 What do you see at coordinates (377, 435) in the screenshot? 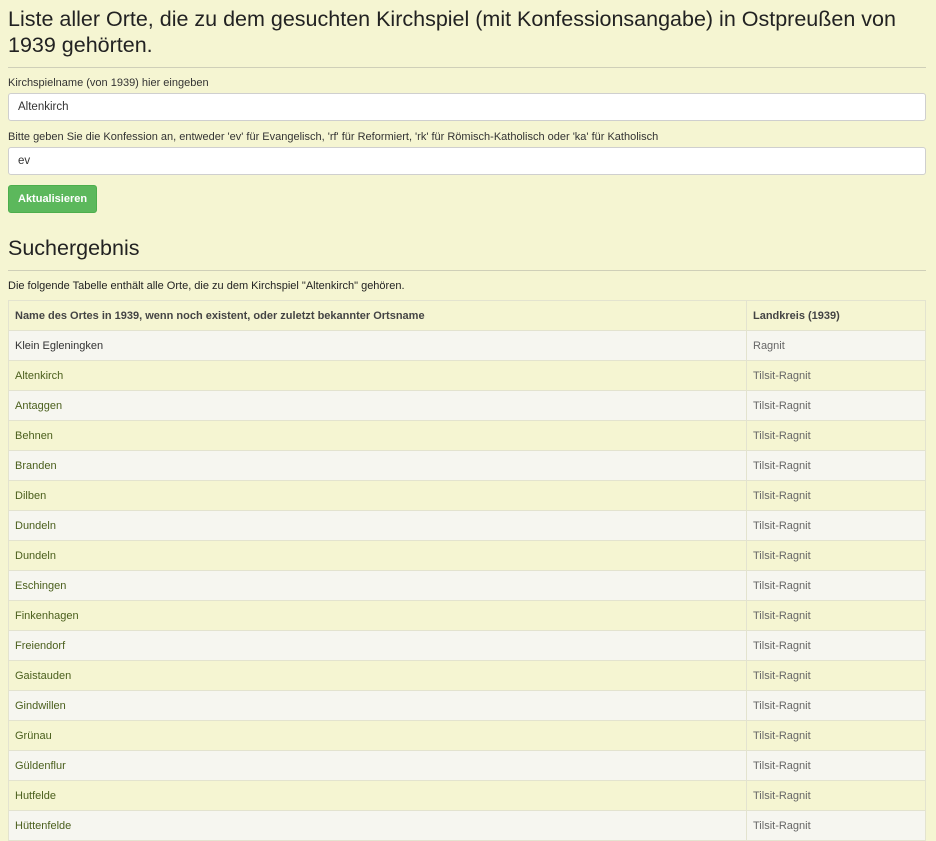
I see `place-name-cell: Behnen` at bounding box center [377, 435].